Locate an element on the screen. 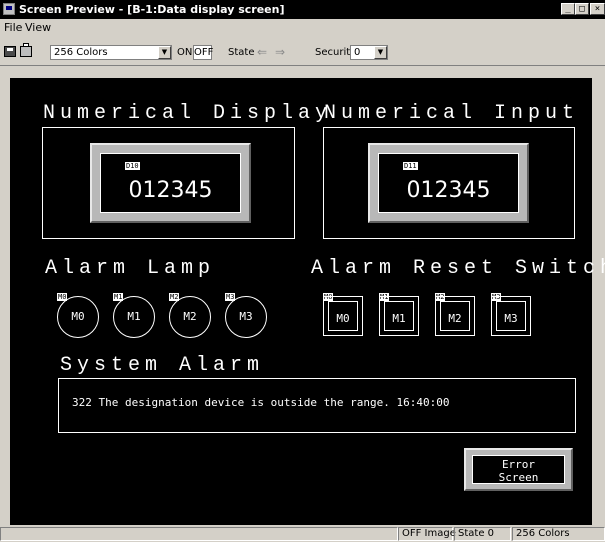  reset-switch-m0: M0 is located at coordinates (343, 316).